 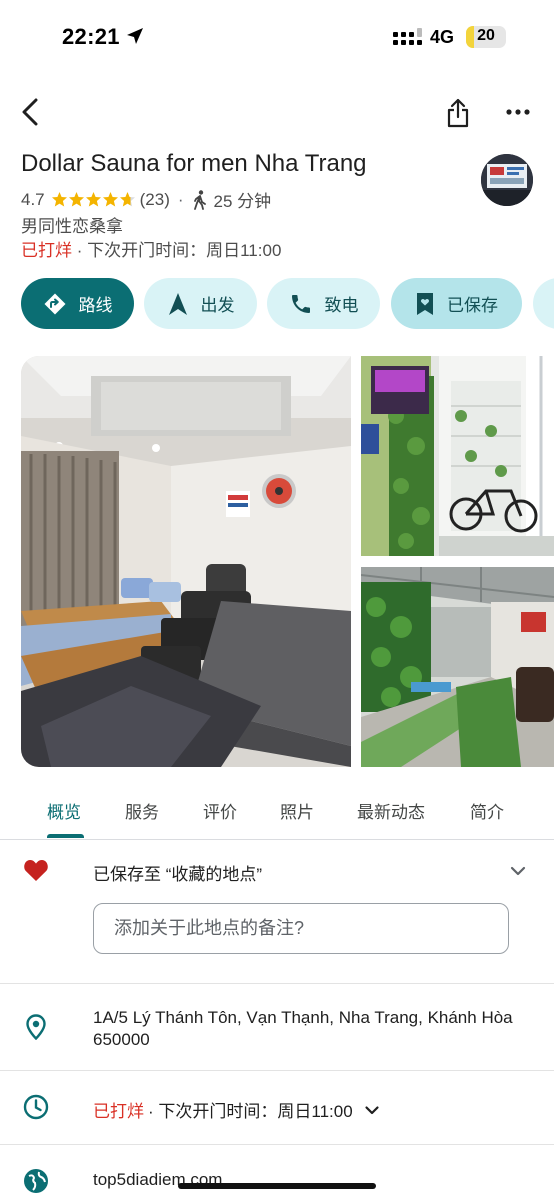 What do you see at coordinates (250, 1111) in the screenshot?
I see `hours-next-open: · 下次开门时间：周日11:00` at bounding box center [250, 1111].